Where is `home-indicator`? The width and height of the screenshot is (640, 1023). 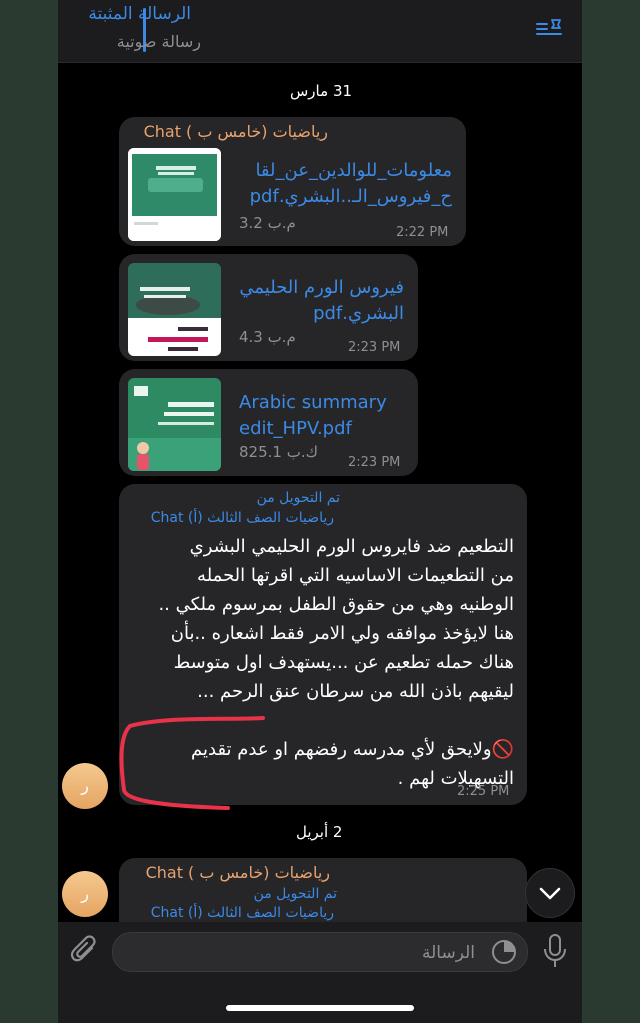
home-indicator is located at coordinates (320, 1008).